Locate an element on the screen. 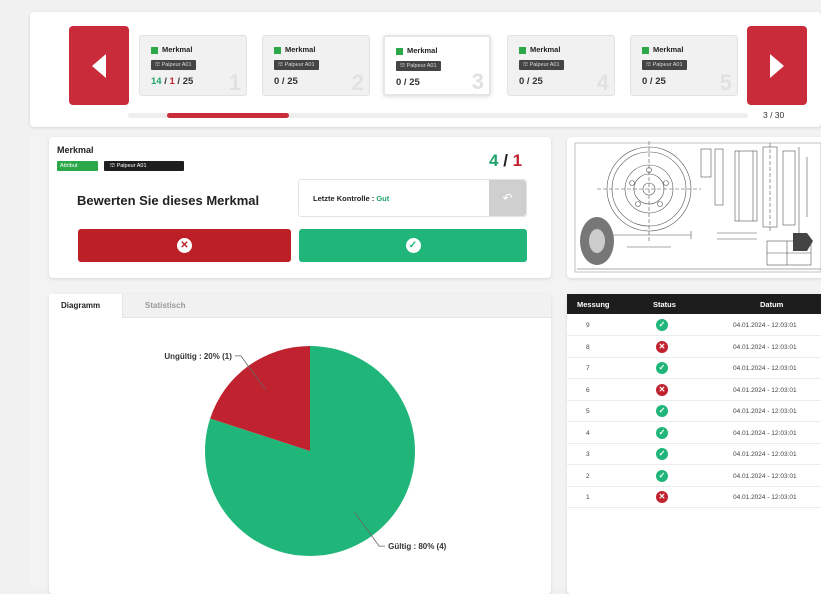 The width and height of the screenshot is (821, 594). undo-button: ↶ is located at coordinates (507, 198).